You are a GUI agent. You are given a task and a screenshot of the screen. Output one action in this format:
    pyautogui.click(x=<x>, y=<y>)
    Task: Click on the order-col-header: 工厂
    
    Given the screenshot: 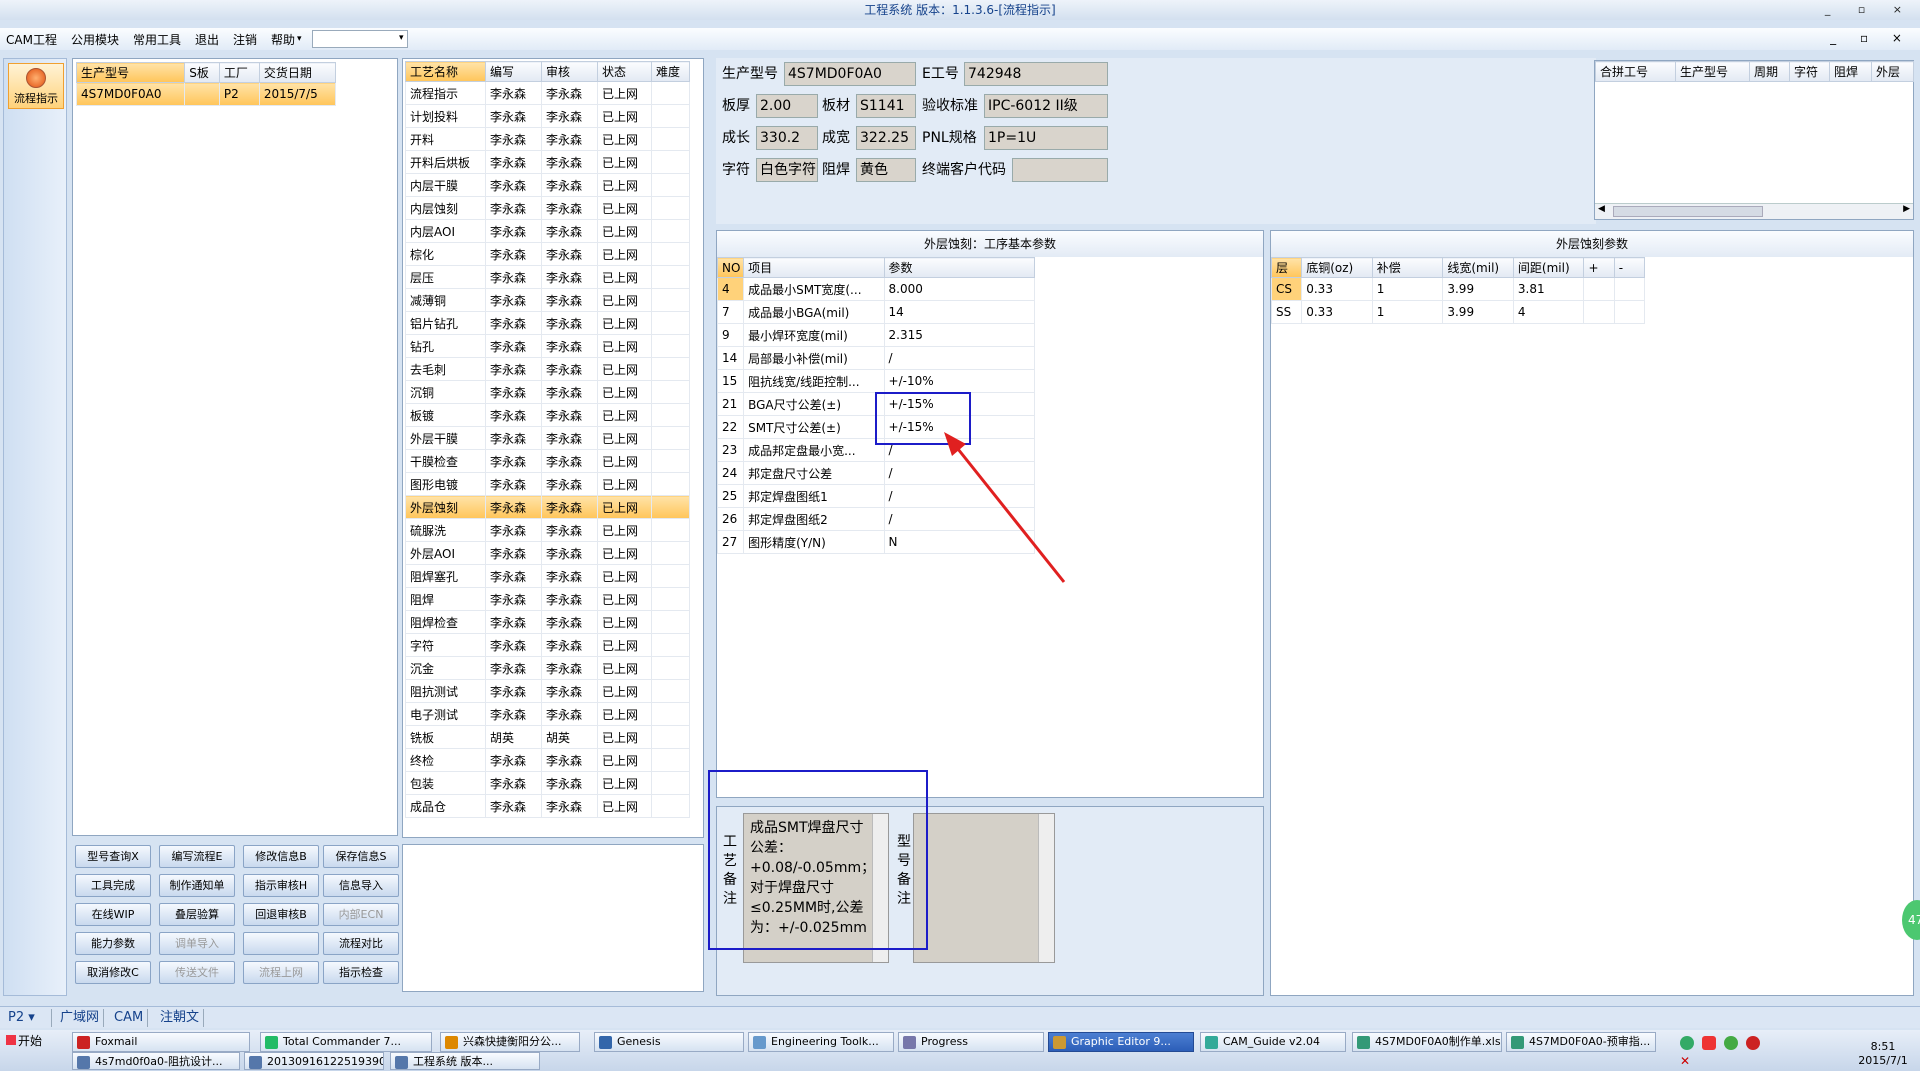 What is the action you would take?
    pyautogui.click(x=239, y=72)
    